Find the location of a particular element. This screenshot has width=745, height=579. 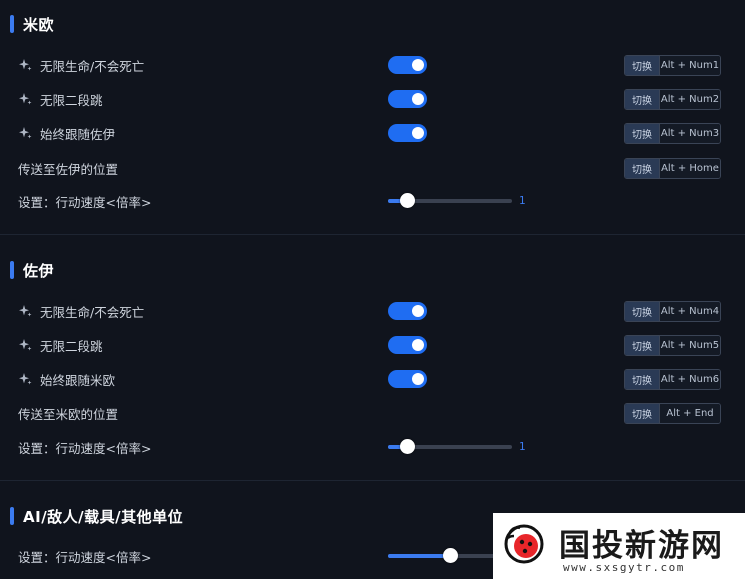

hotkey-button: 切换 Alt + Num6 is located at coordinates (672, 379).